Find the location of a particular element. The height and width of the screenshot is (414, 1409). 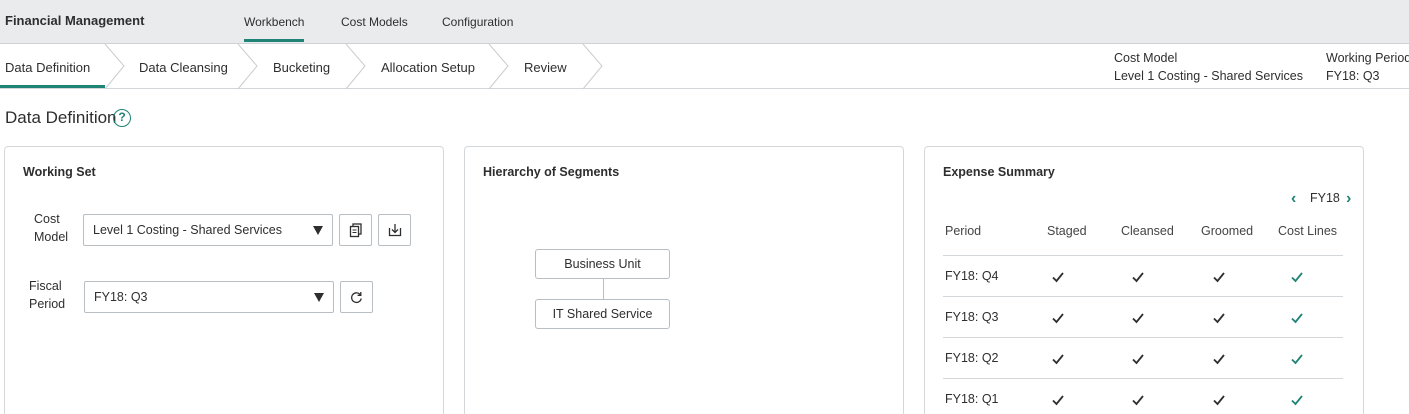

copy-cost-model-button is located at coordinates (355, 230).